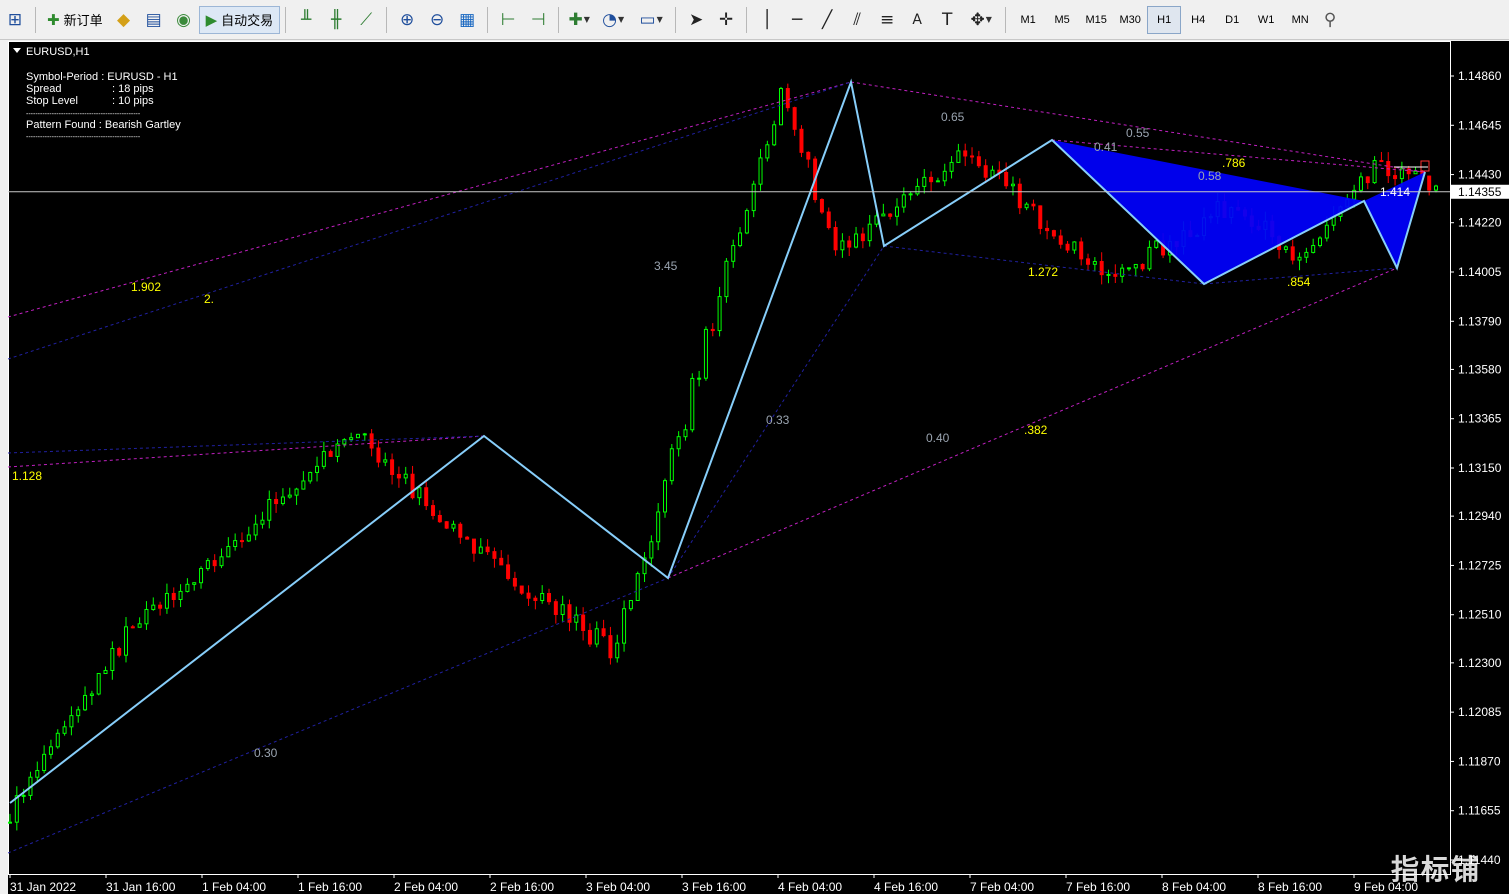  Describe the element at coordinates (1266, 20) in the screenshot. I see `timeframe-w1-button: W1` at that location.